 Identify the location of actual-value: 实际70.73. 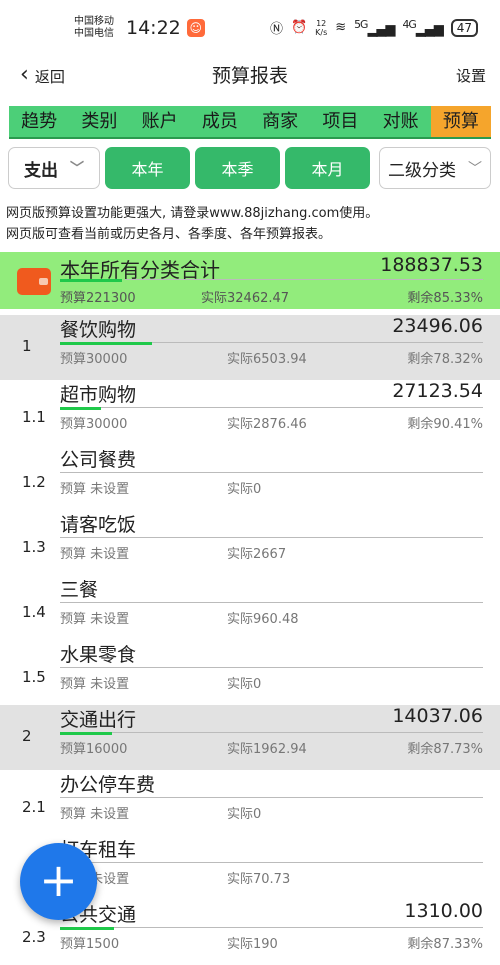
(259, 879).